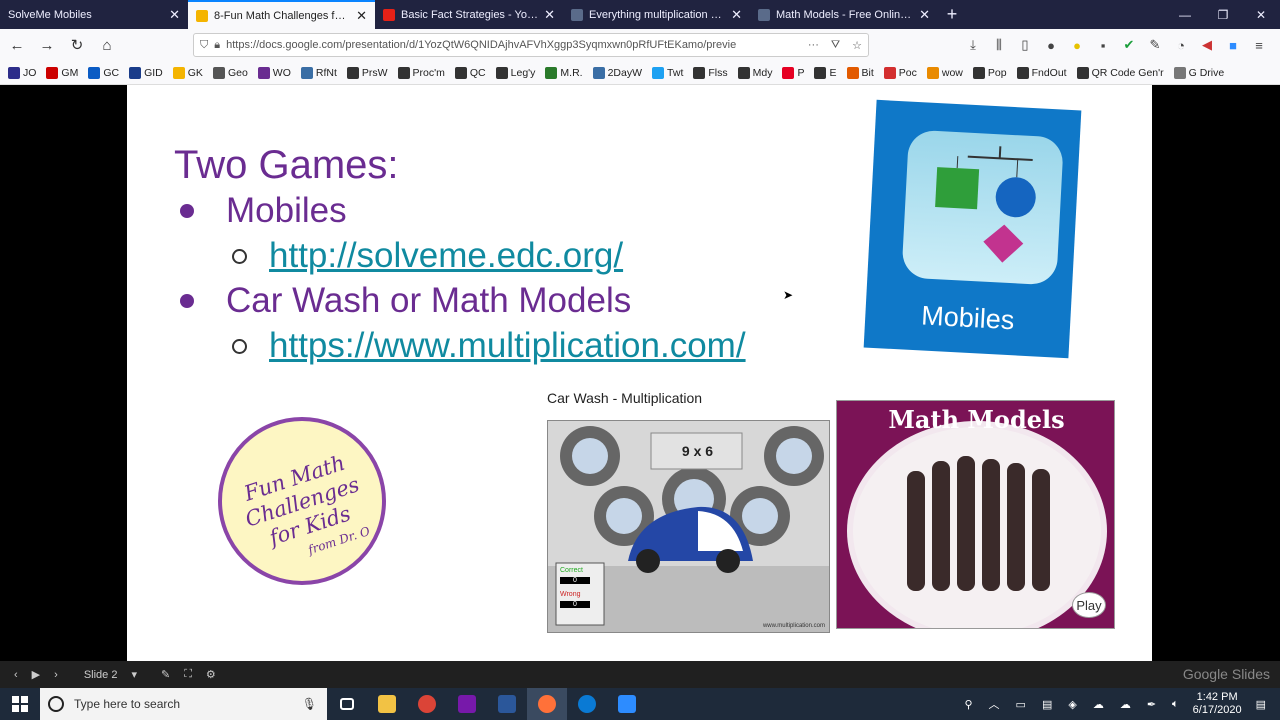  What do you see at coordinates (973, 45) in the screenshot?
I see `download-icon: ⤓` at bounding box center [973, 45].